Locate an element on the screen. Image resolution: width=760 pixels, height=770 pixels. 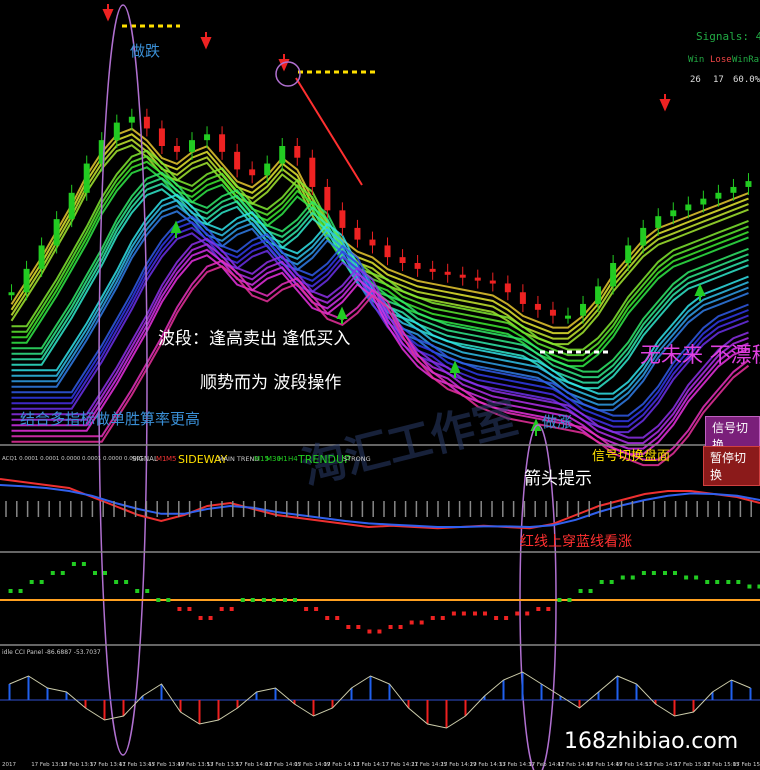
multi-indicator-note: 结合多指标做单胜算率更高 is located at coordinates (110, 419).